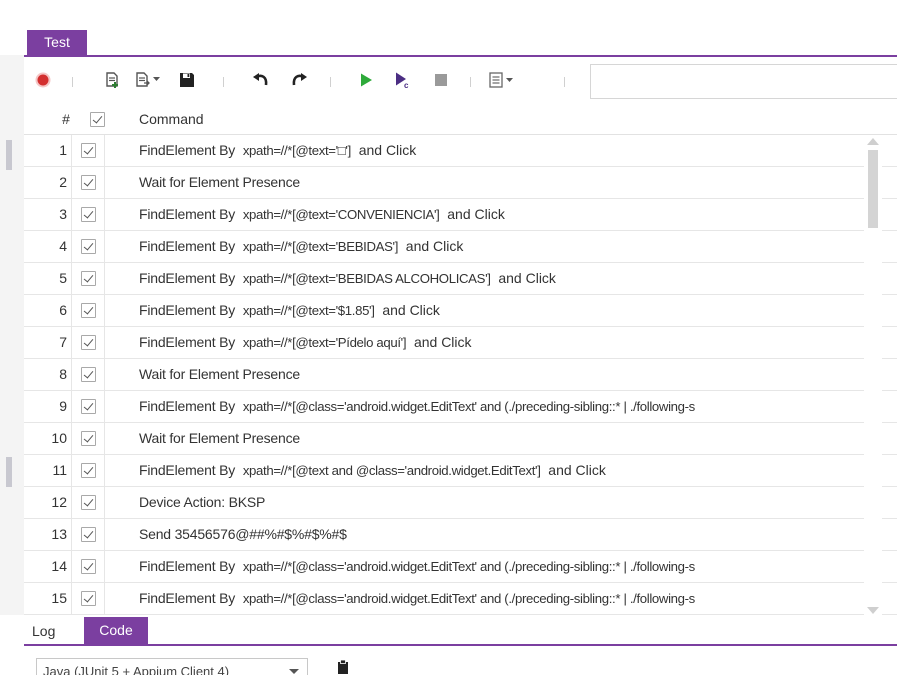 Image resolution: width=897 pixels, height=675 pixels. Describe the element at coordinates (66, 119) in the screenshot. I see `column-header-number: #` at that location.